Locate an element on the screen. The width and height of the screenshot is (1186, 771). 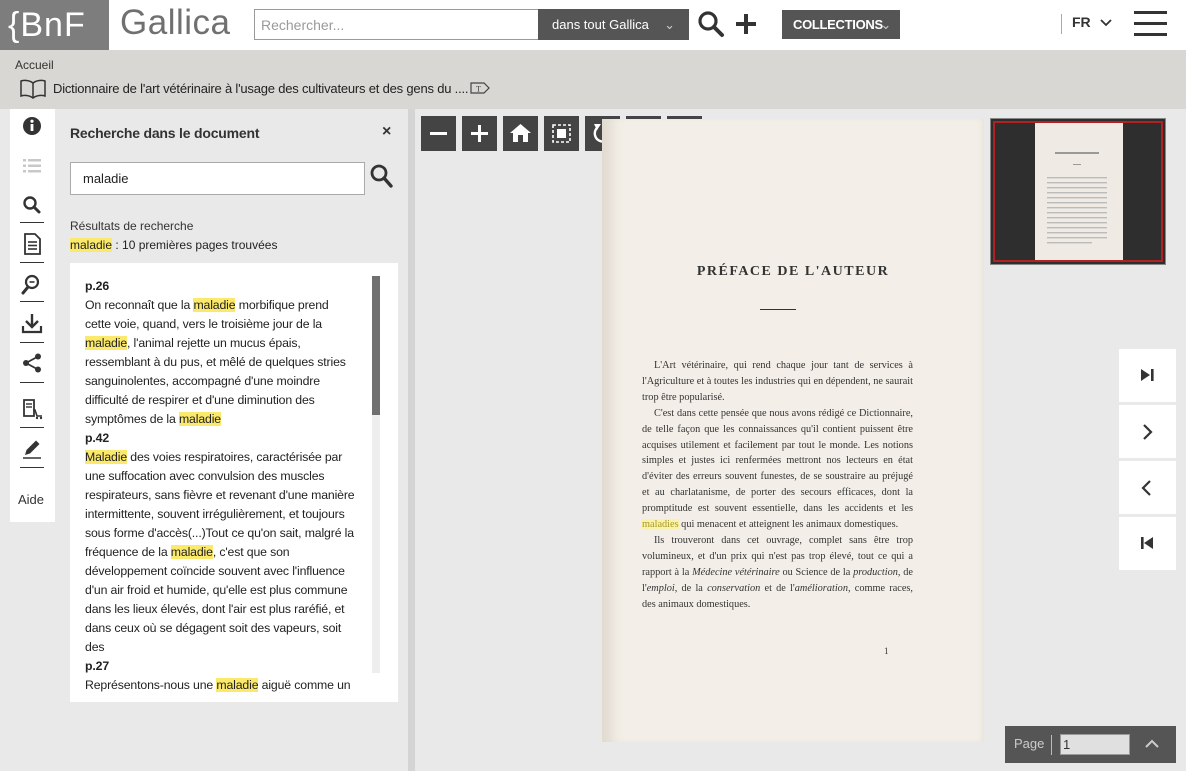
text-mode-tag-icon: T is located at coordinates (480, 88).